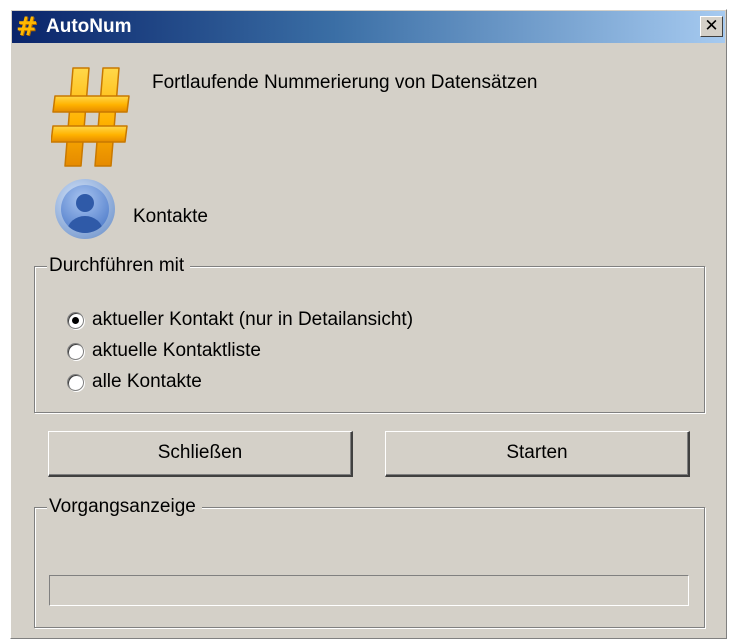 This screenshot has height=643, width=730. What do you see at coordinates (537, 454) in the screenshot?
I see `start-button: Starten` at bounding box center [537, 454].